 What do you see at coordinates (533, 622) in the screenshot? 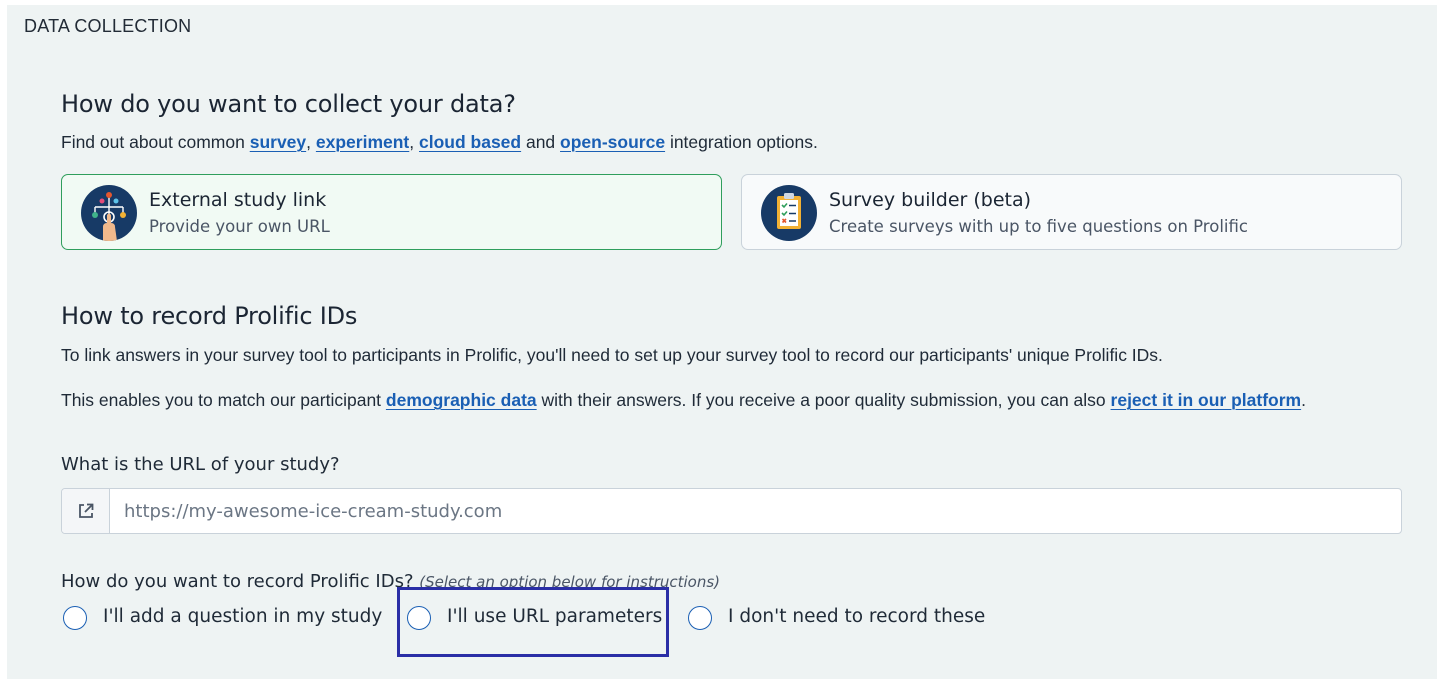
I see `highlight-box` at bounding box center [533, 622].